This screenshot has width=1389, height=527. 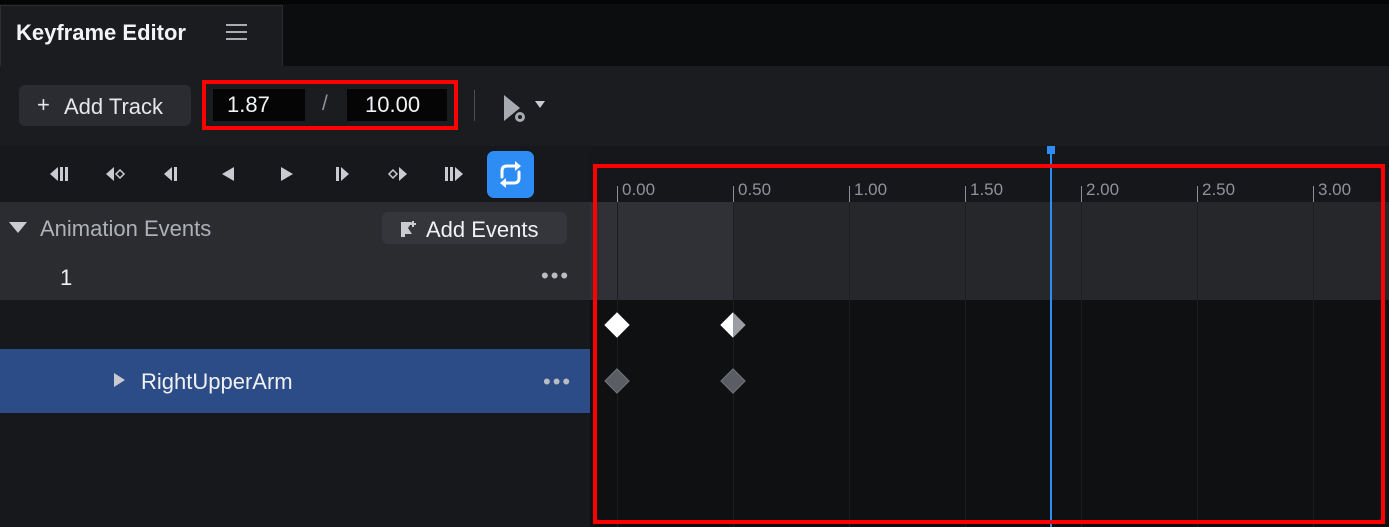 What do you see at coordinates (694, 2) in the screenshot?
I see `tab-bar-edge` at bounding box center [694, 2].